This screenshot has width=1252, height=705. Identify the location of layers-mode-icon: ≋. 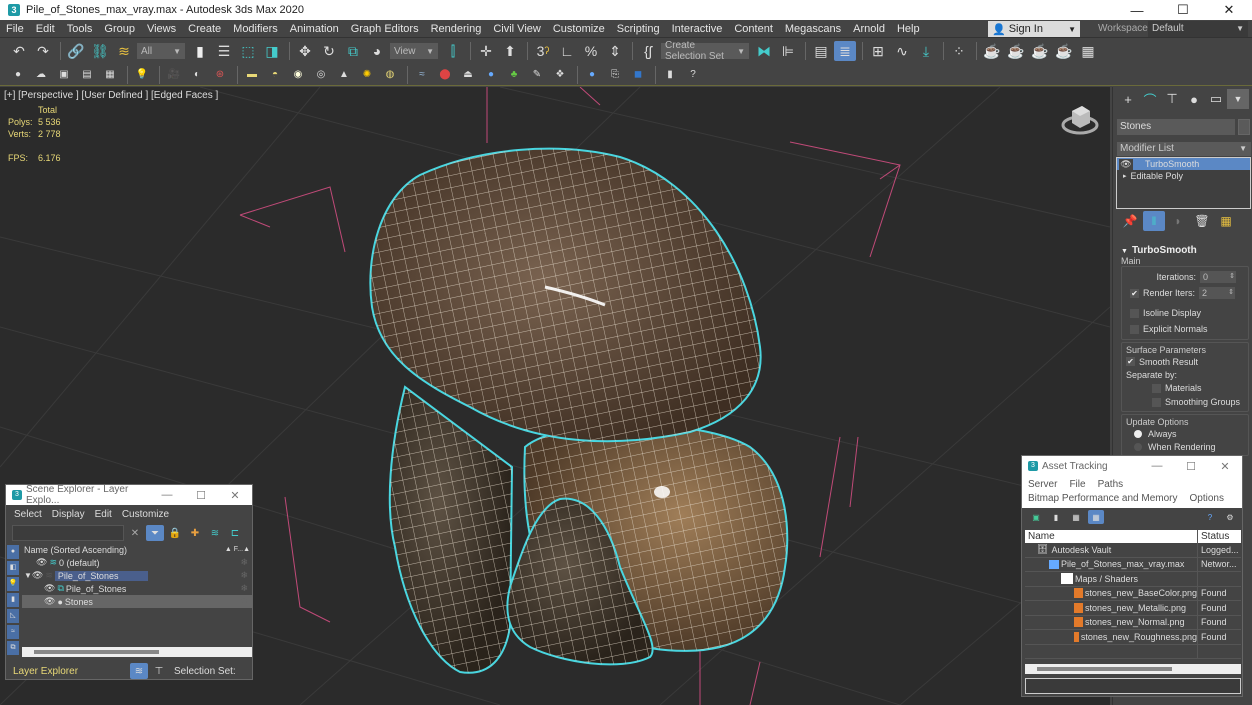
(139, 671).